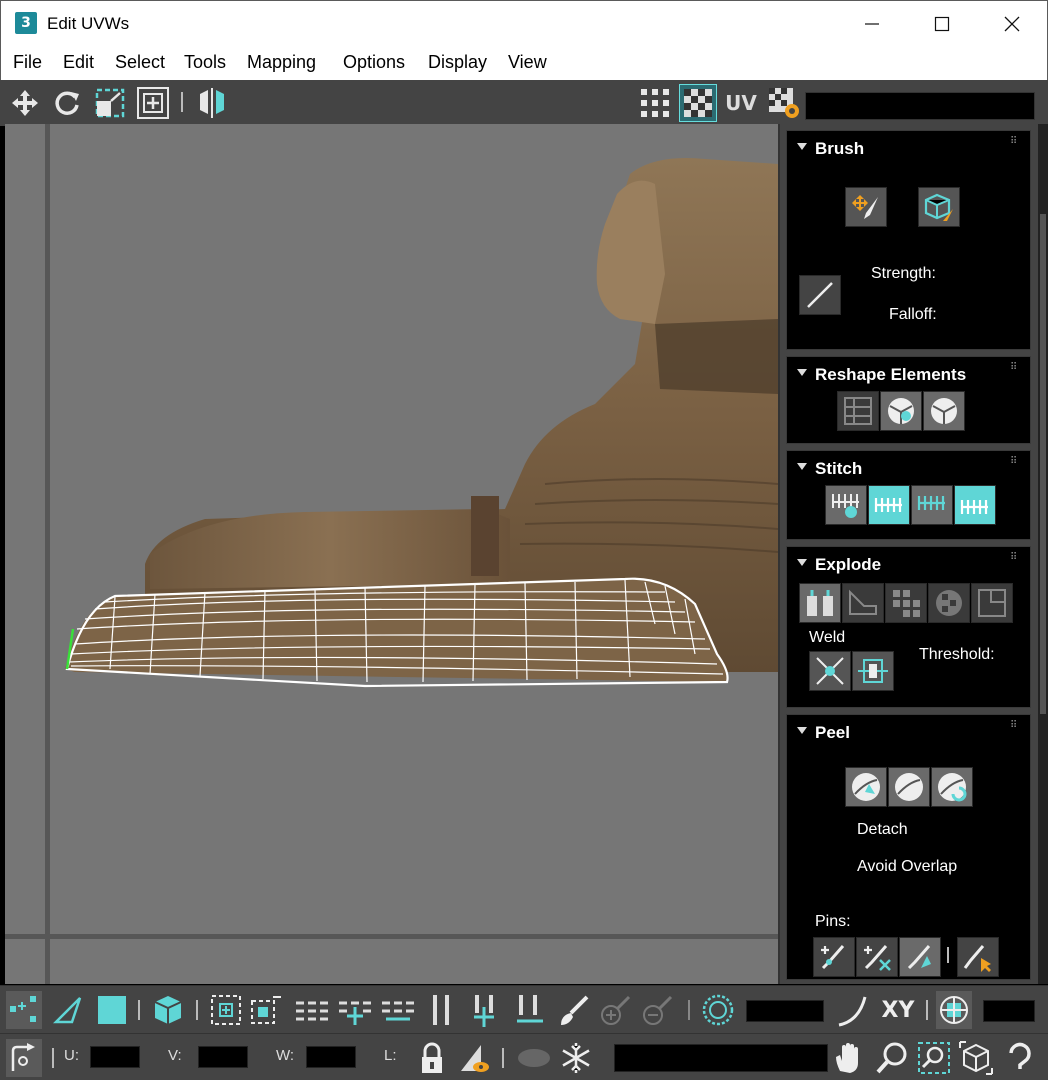  Describe the element at coordinates (398, 1010) in the screenshot. I see `ring-shrink-button` at that location.